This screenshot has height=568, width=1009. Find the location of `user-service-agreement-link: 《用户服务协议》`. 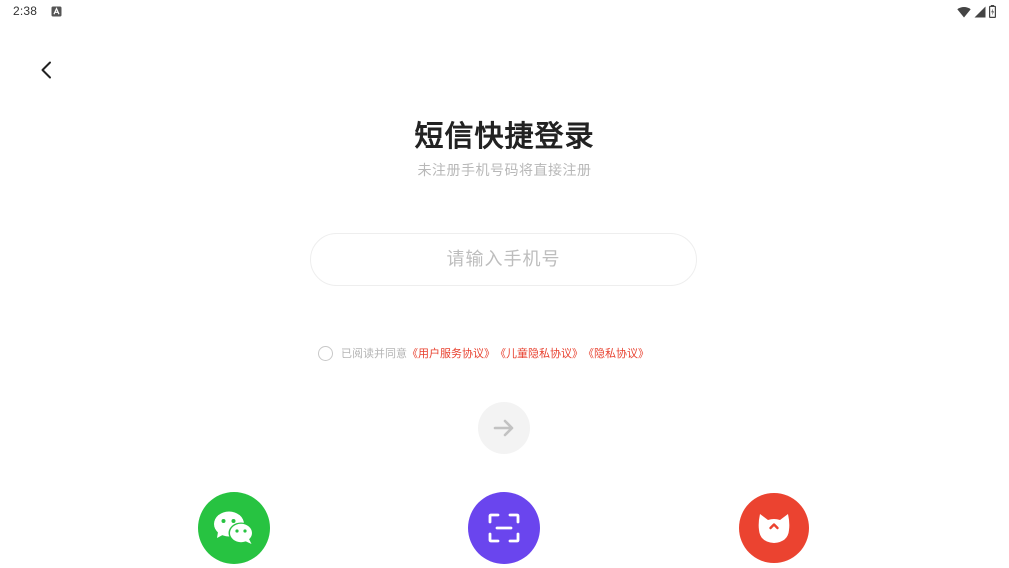

user-service-agreement-link: 《用户服务协议》 is located at coordinates (451, 353).